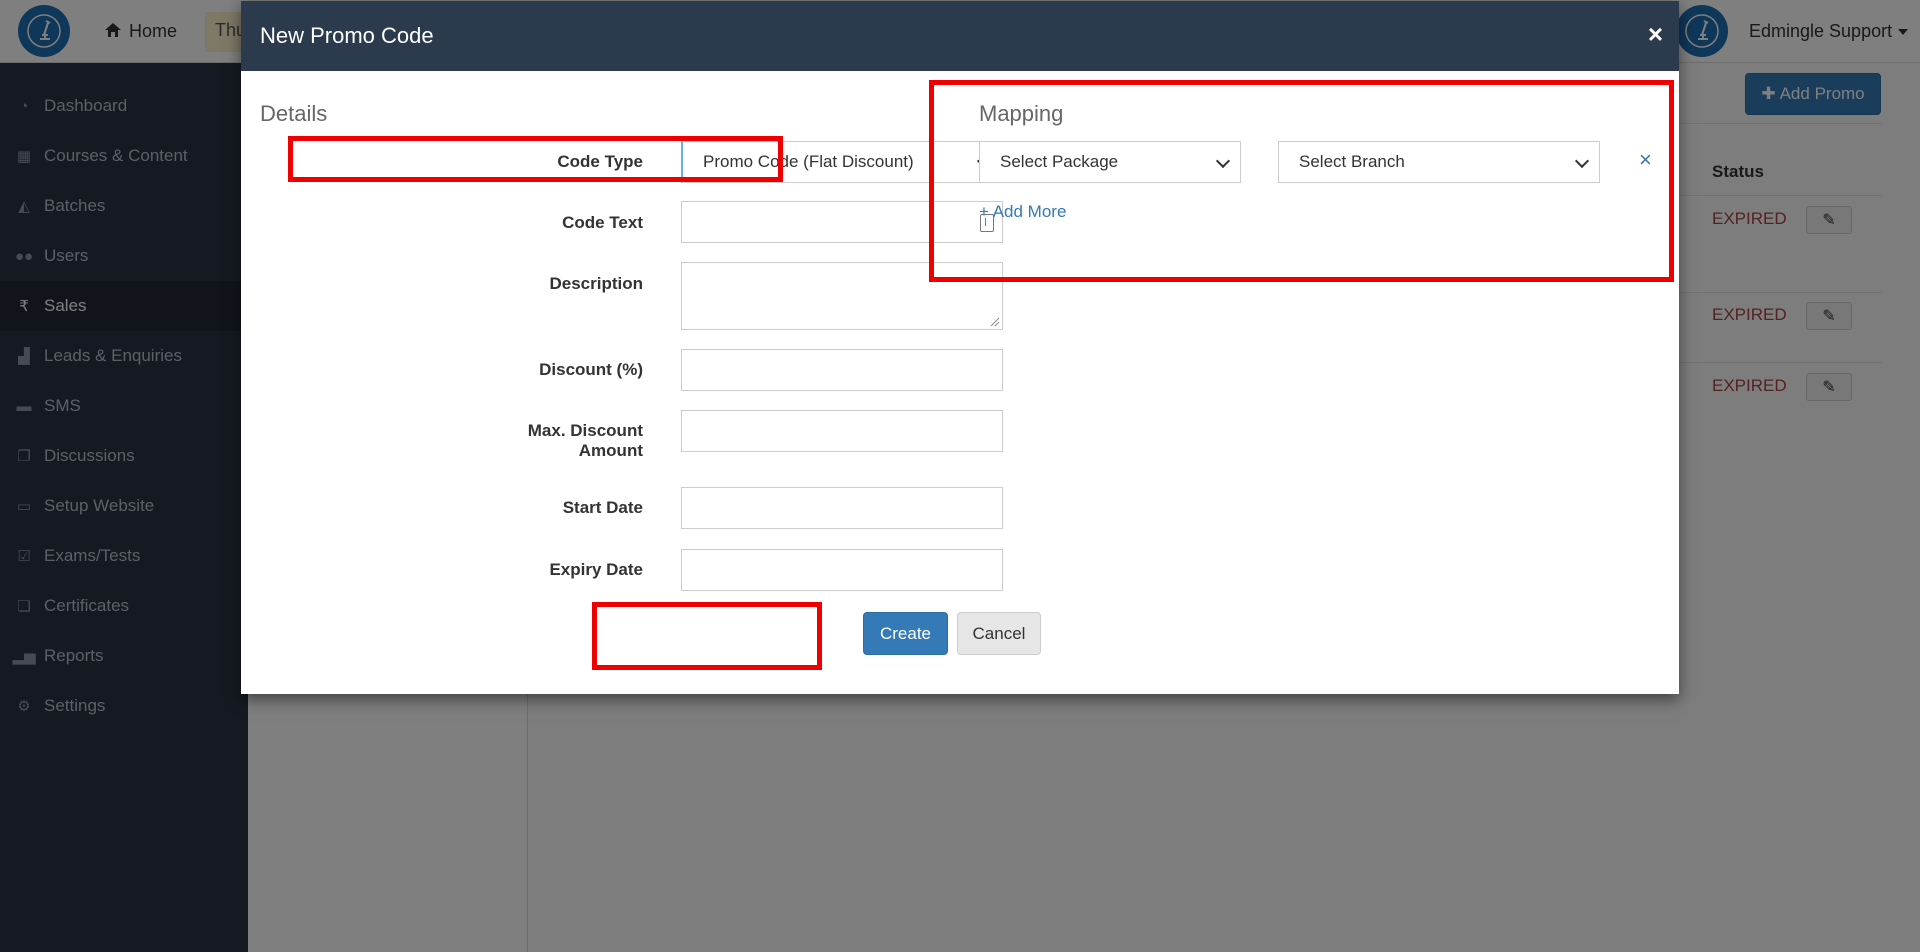 The width and height of the screenshot is (1920, 952). I want to click on highlight-mapping, so click(1301, 181).